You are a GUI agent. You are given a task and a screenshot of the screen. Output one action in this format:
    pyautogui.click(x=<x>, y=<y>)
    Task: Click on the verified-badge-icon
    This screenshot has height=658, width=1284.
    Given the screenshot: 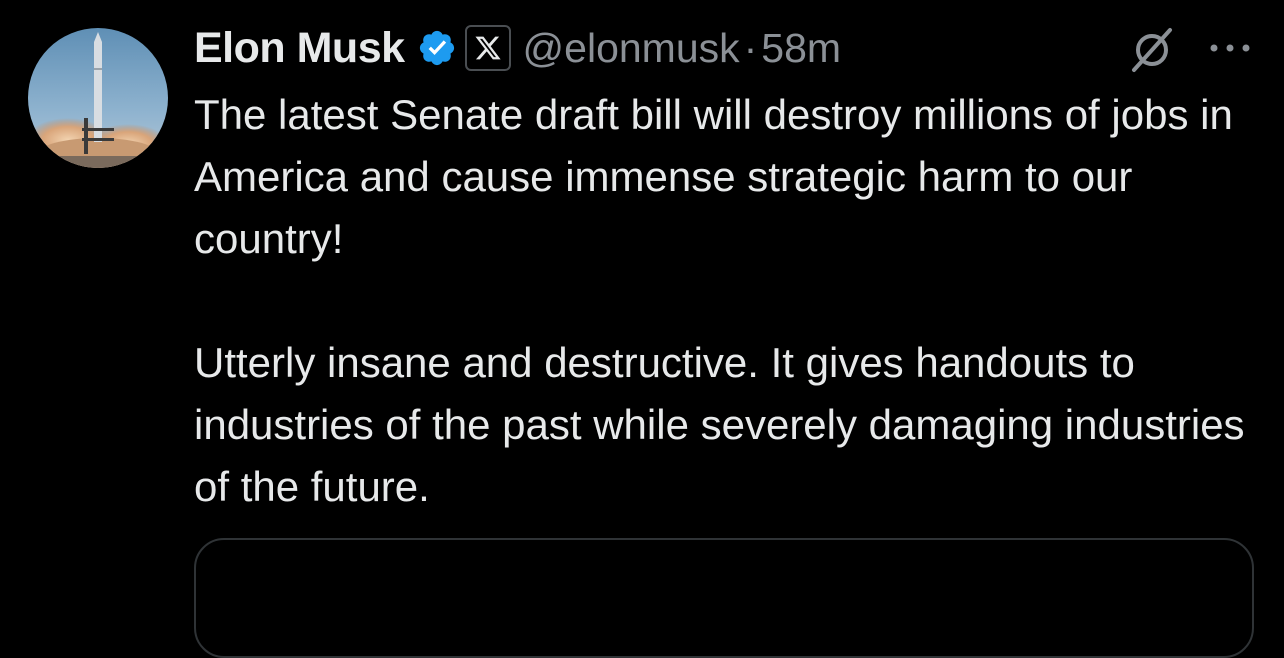 What is the action you would take?
    pyautogui.click(x=437, y=48)
    